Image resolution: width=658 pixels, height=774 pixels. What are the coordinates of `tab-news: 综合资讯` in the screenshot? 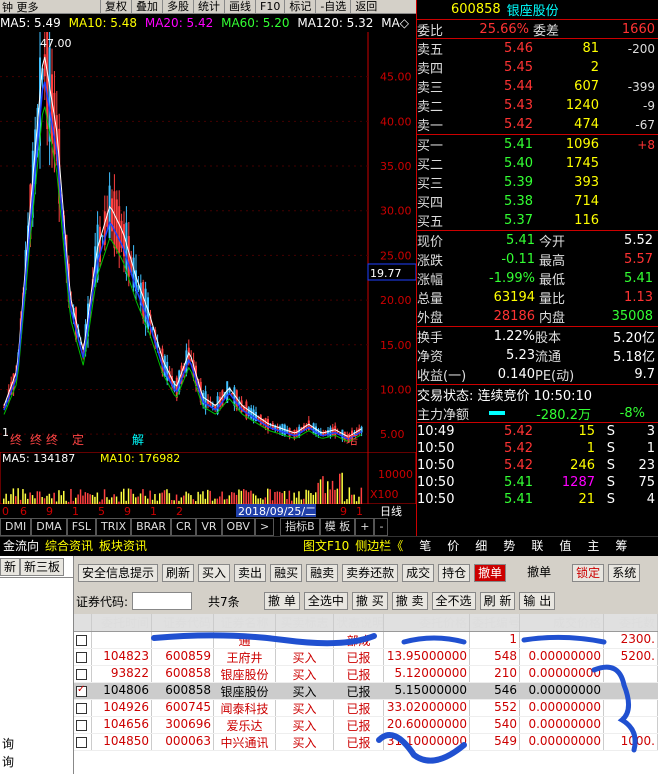 It's located at (69, 545).